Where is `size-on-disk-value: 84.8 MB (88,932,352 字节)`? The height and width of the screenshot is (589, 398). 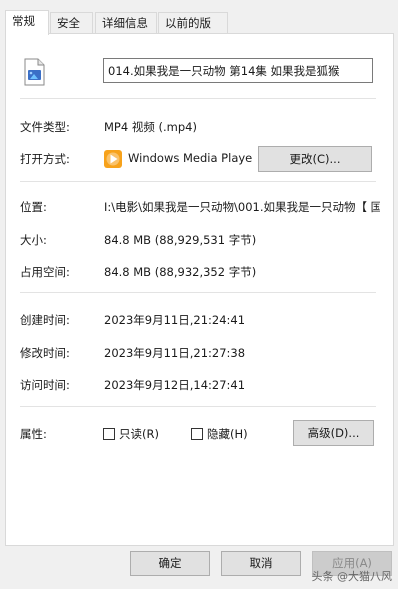
size-on-disk-value: 84.8 MB (88,932,352 字节) is located at coordinates (180, 272).